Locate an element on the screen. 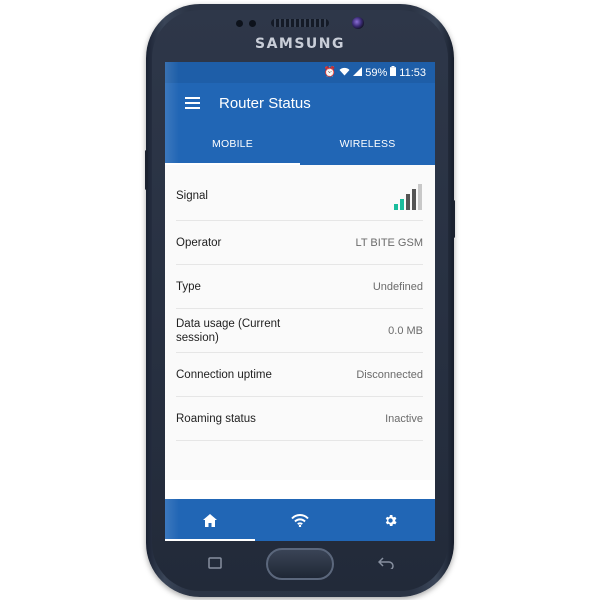 Image resolution: width=600 pixels, height=600 pixels. front-camera-icon is located at coordinates (358, 23).